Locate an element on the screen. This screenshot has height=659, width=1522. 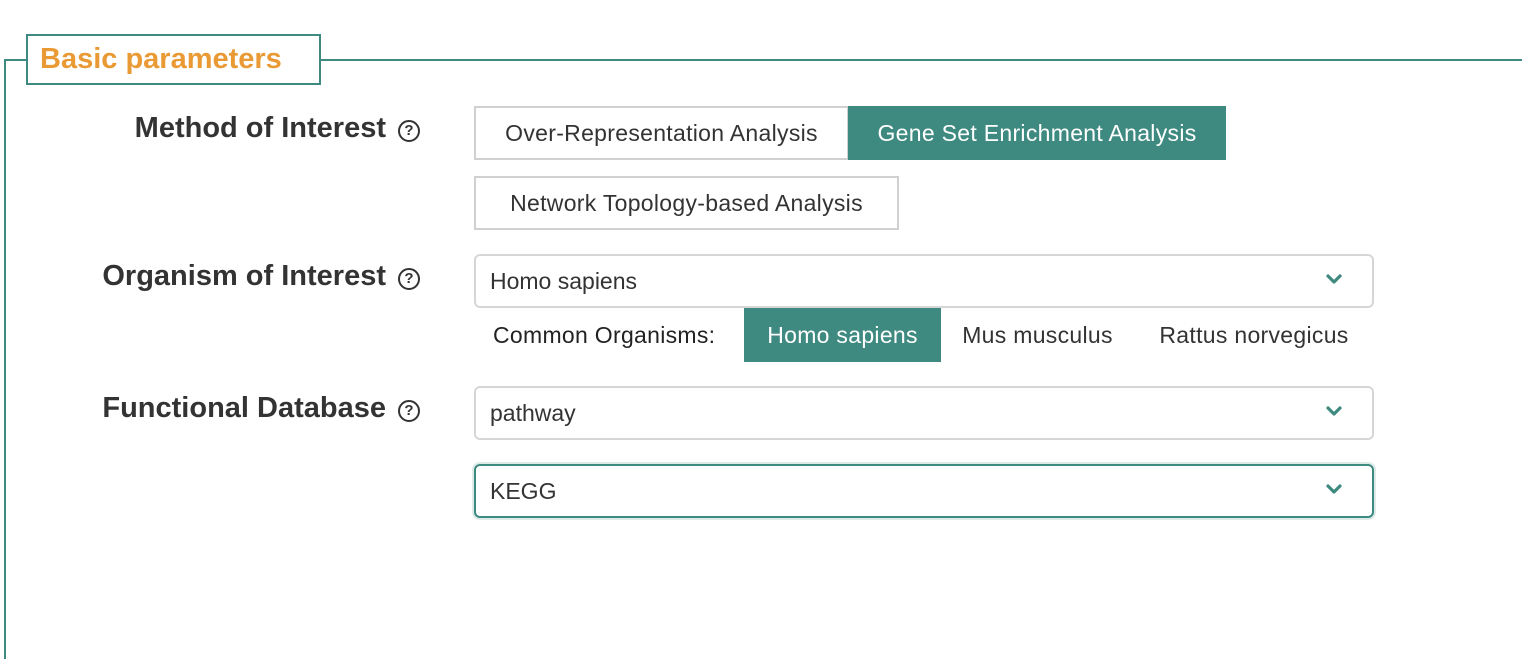
method-option-ora: Over-Representation Analysis is located at coordinates (661, 133).